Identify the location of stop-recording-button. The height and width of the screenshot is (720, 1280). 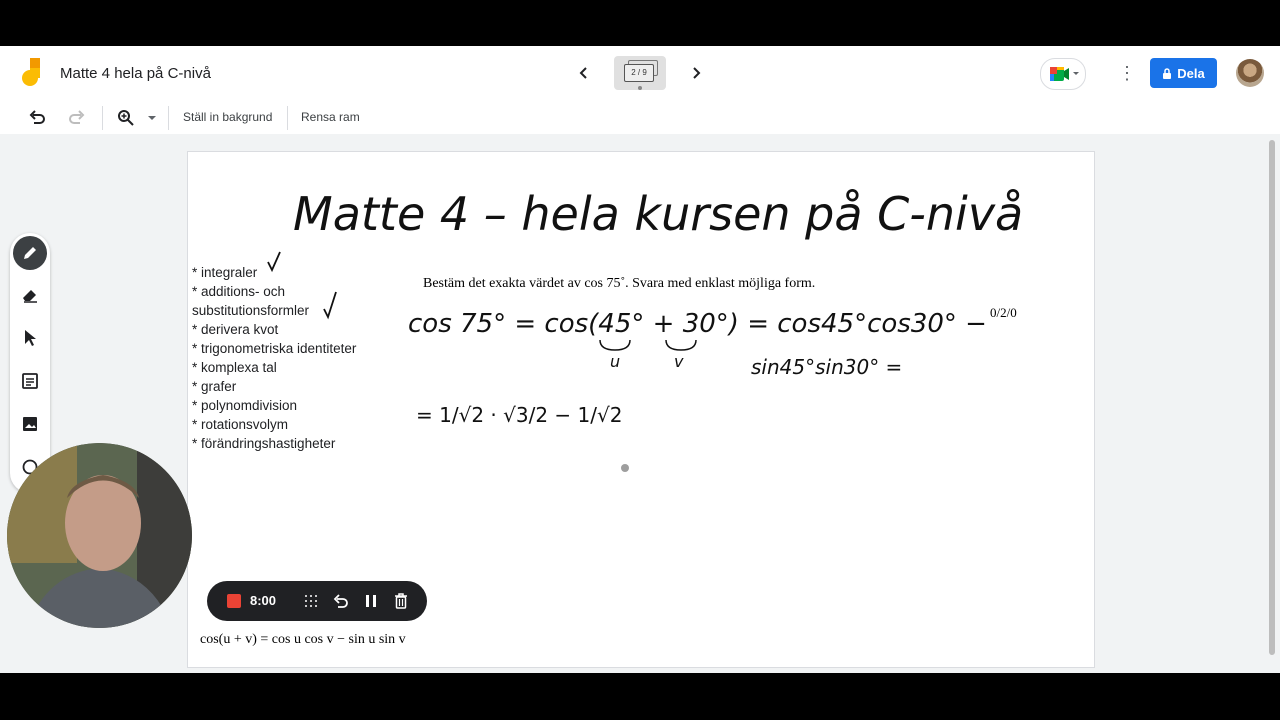
(234, 601).